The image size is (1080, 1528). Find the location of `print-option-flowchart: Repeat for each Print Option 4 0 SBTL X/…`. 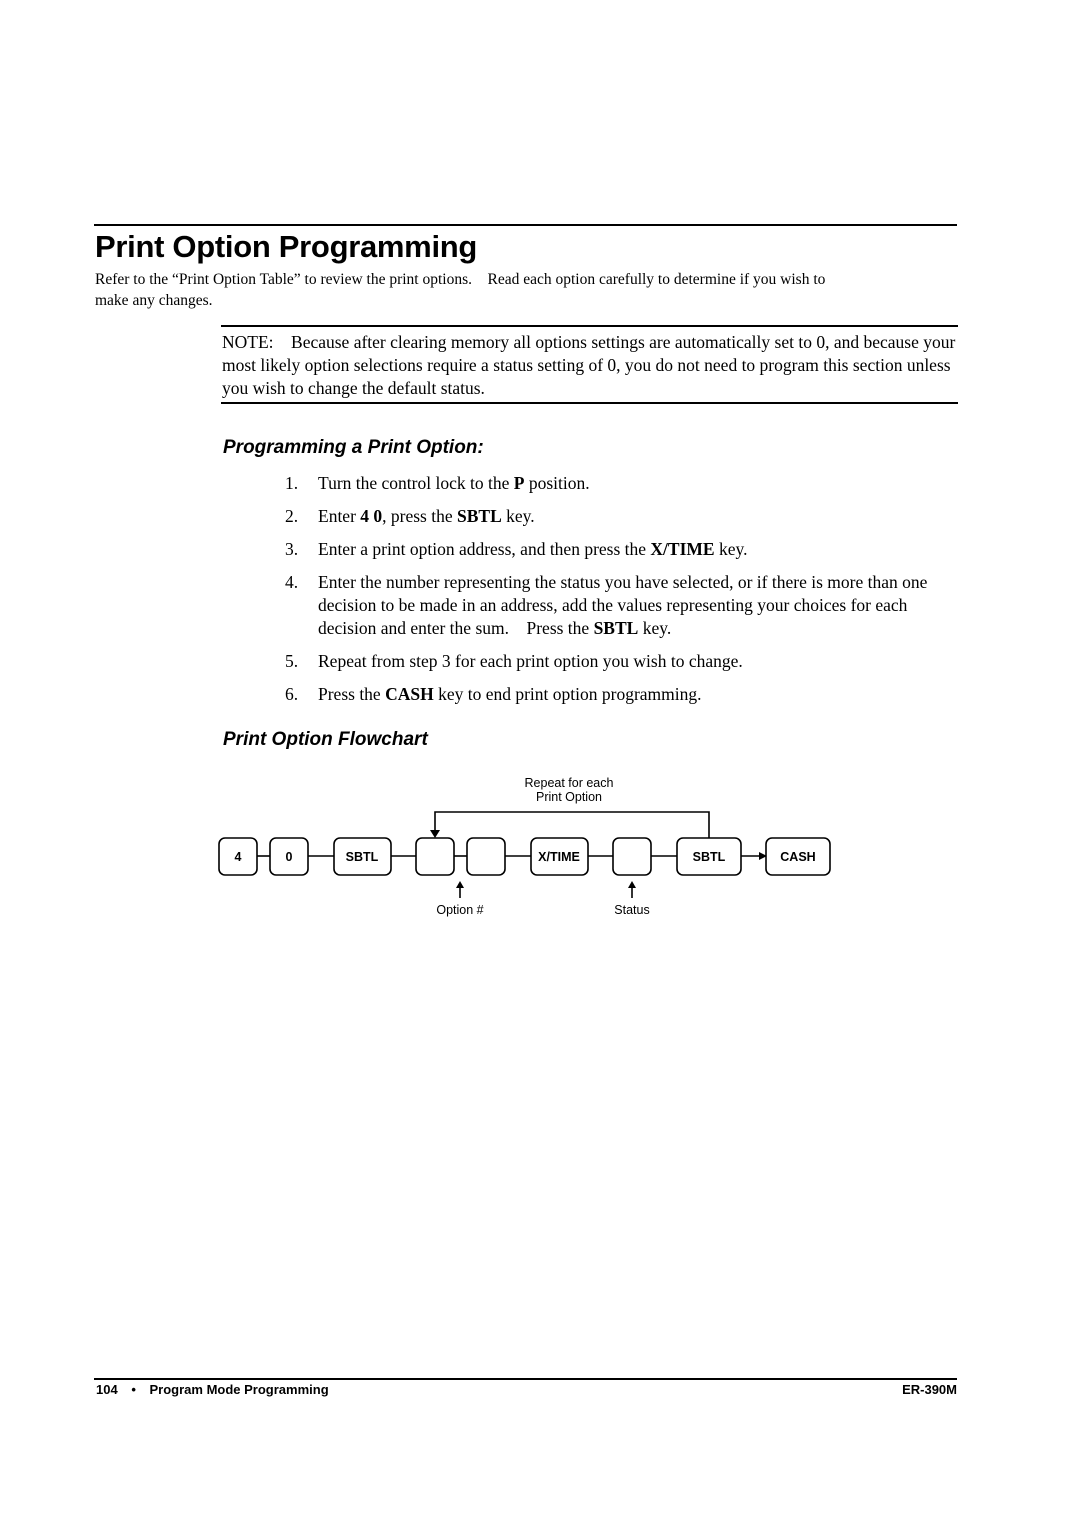

print-option-flowchart: Repeat for each Print Option 4 0 SBTL X/… is located at coordinates (524, 846).